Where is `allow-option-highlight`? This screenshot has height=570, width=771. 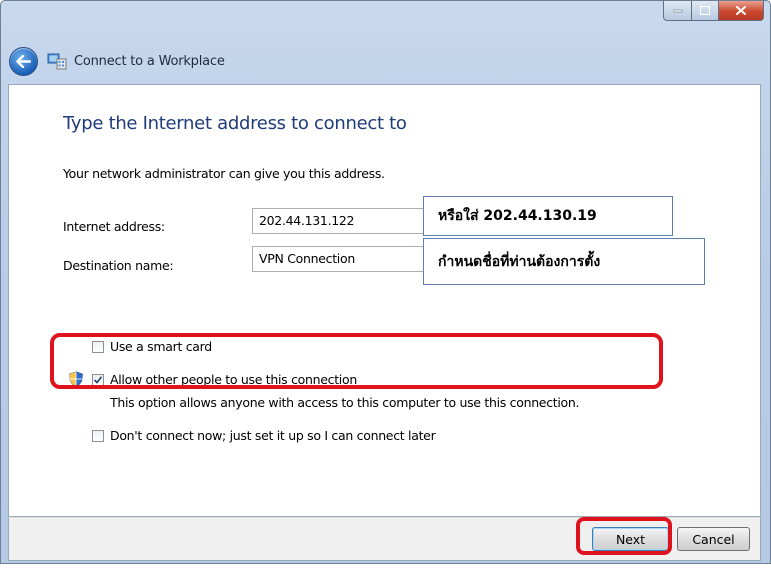 allow-option-highlight is located at coordinates (356, 361).